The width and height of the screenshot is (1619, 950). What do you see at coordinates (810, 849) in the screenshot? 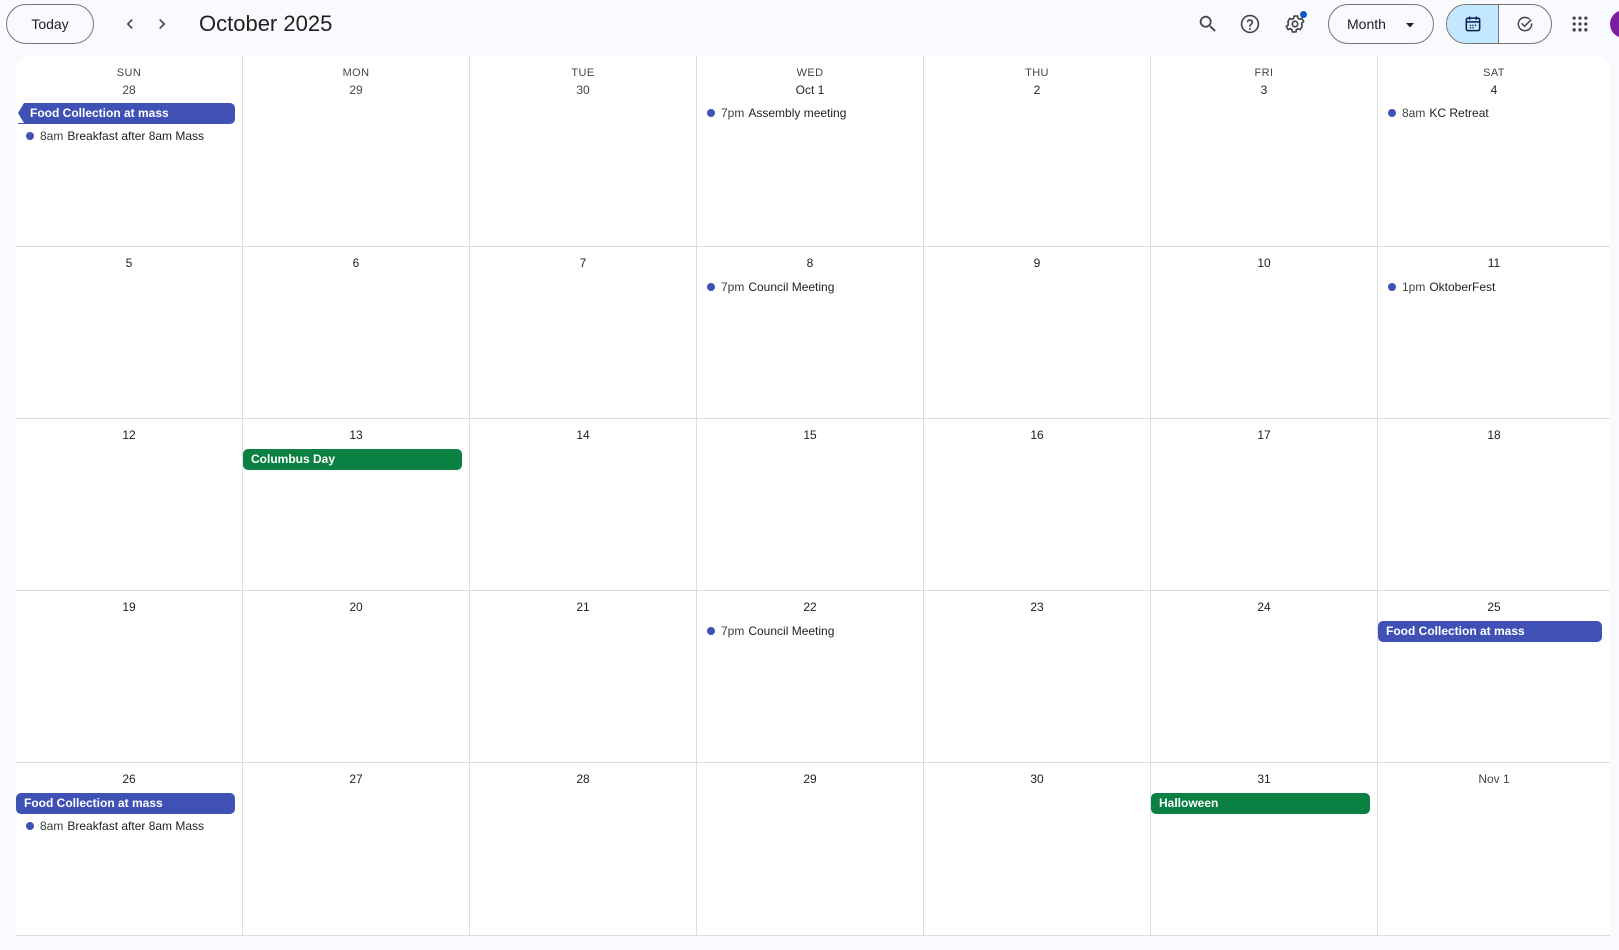
I see `day-cell: 29` at bounding box center [810, 849].